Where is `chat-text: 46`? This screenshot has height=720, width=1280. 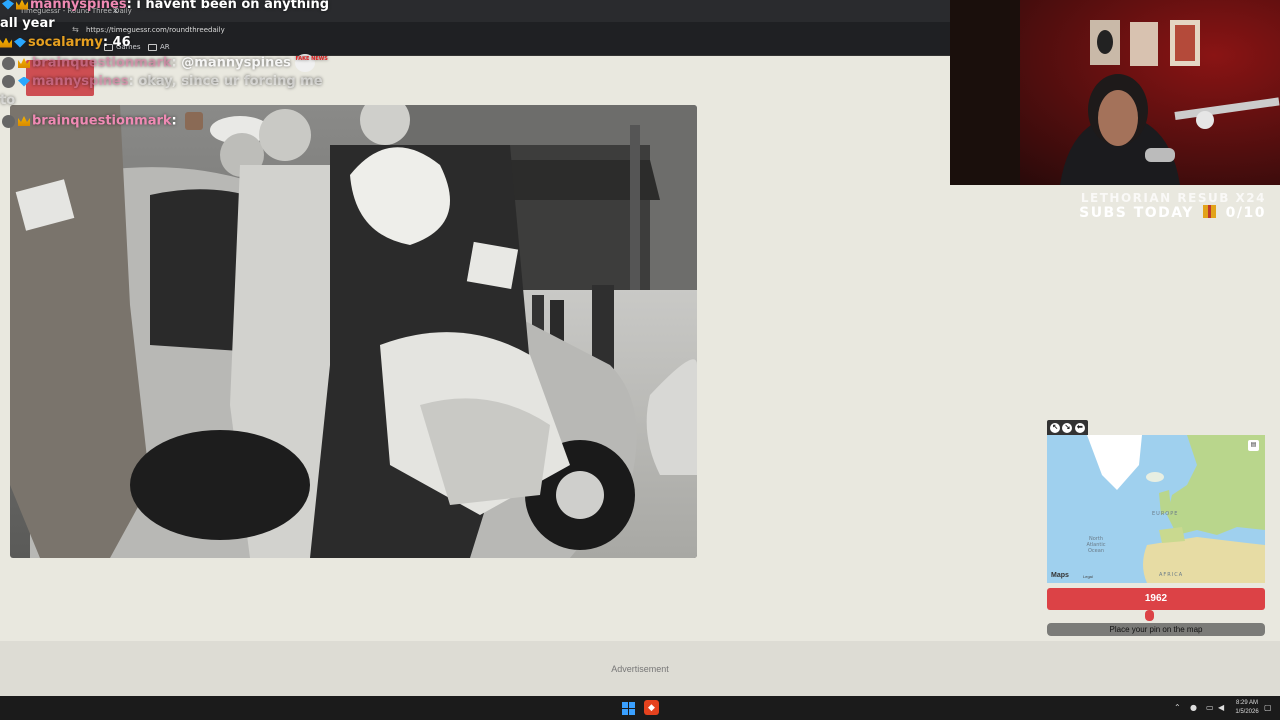
chat-text: 46 is located at coordinates (121, 42).